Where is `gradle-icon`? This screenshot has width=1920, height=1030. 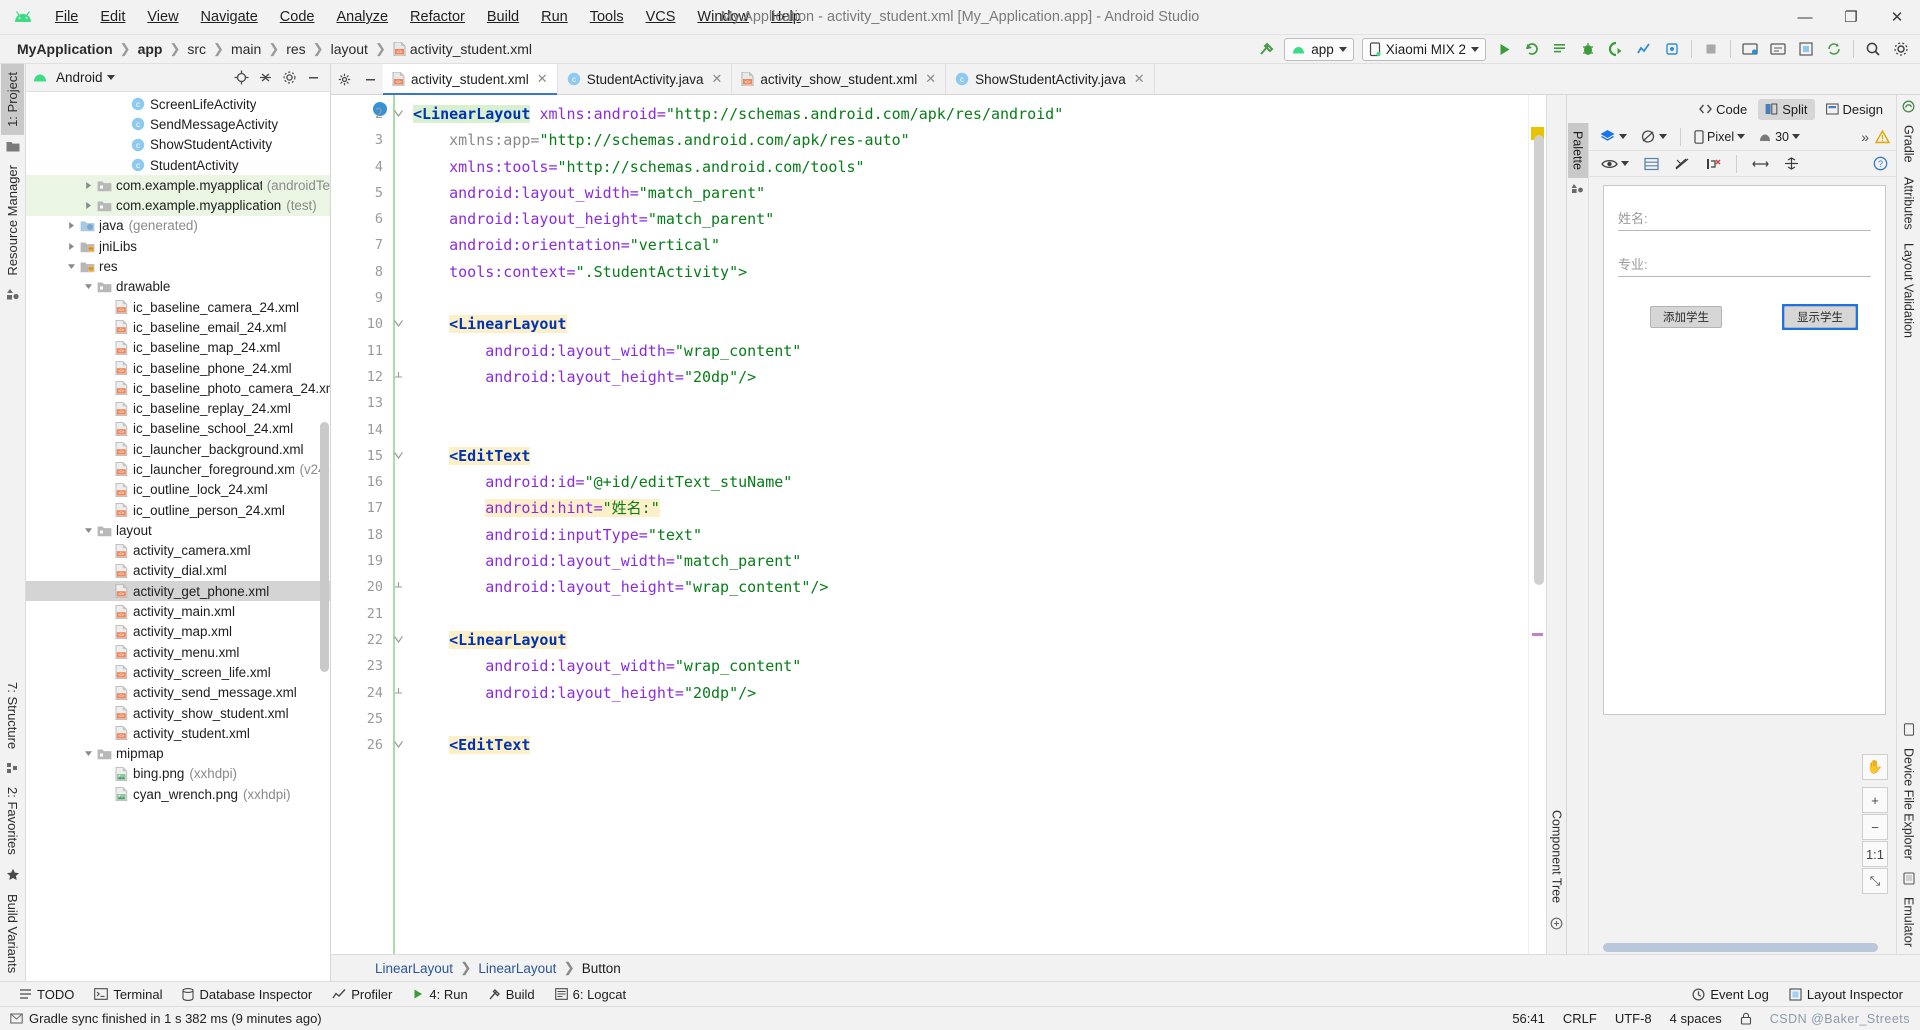 gradle-icon is located at coordinates (1908, 106).